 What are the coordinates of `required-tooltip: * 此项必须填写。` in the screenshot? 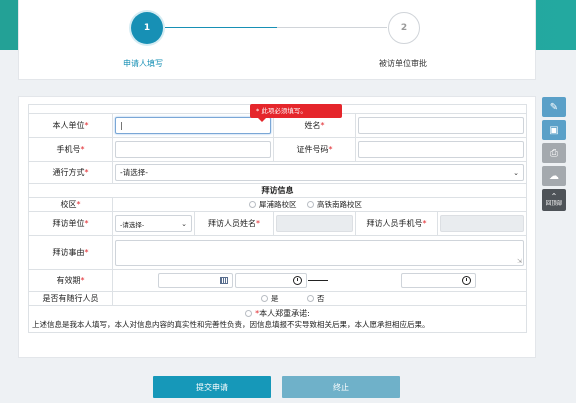 It's located at (296, 113).